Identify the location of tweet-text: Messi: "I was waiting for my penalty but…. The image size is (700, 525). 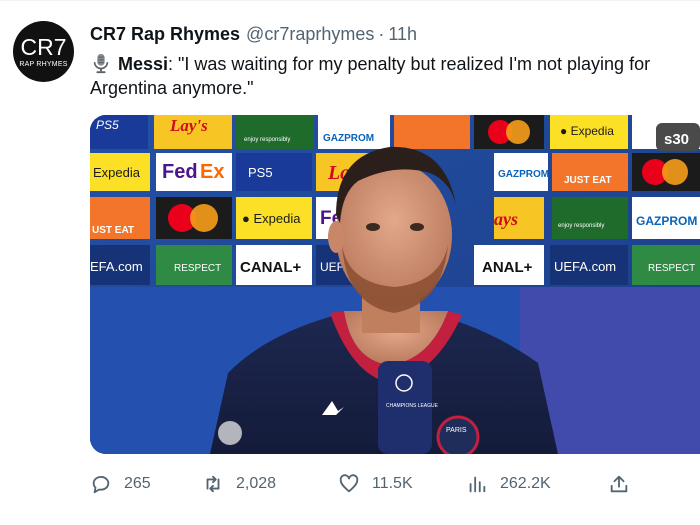
(395, 76).